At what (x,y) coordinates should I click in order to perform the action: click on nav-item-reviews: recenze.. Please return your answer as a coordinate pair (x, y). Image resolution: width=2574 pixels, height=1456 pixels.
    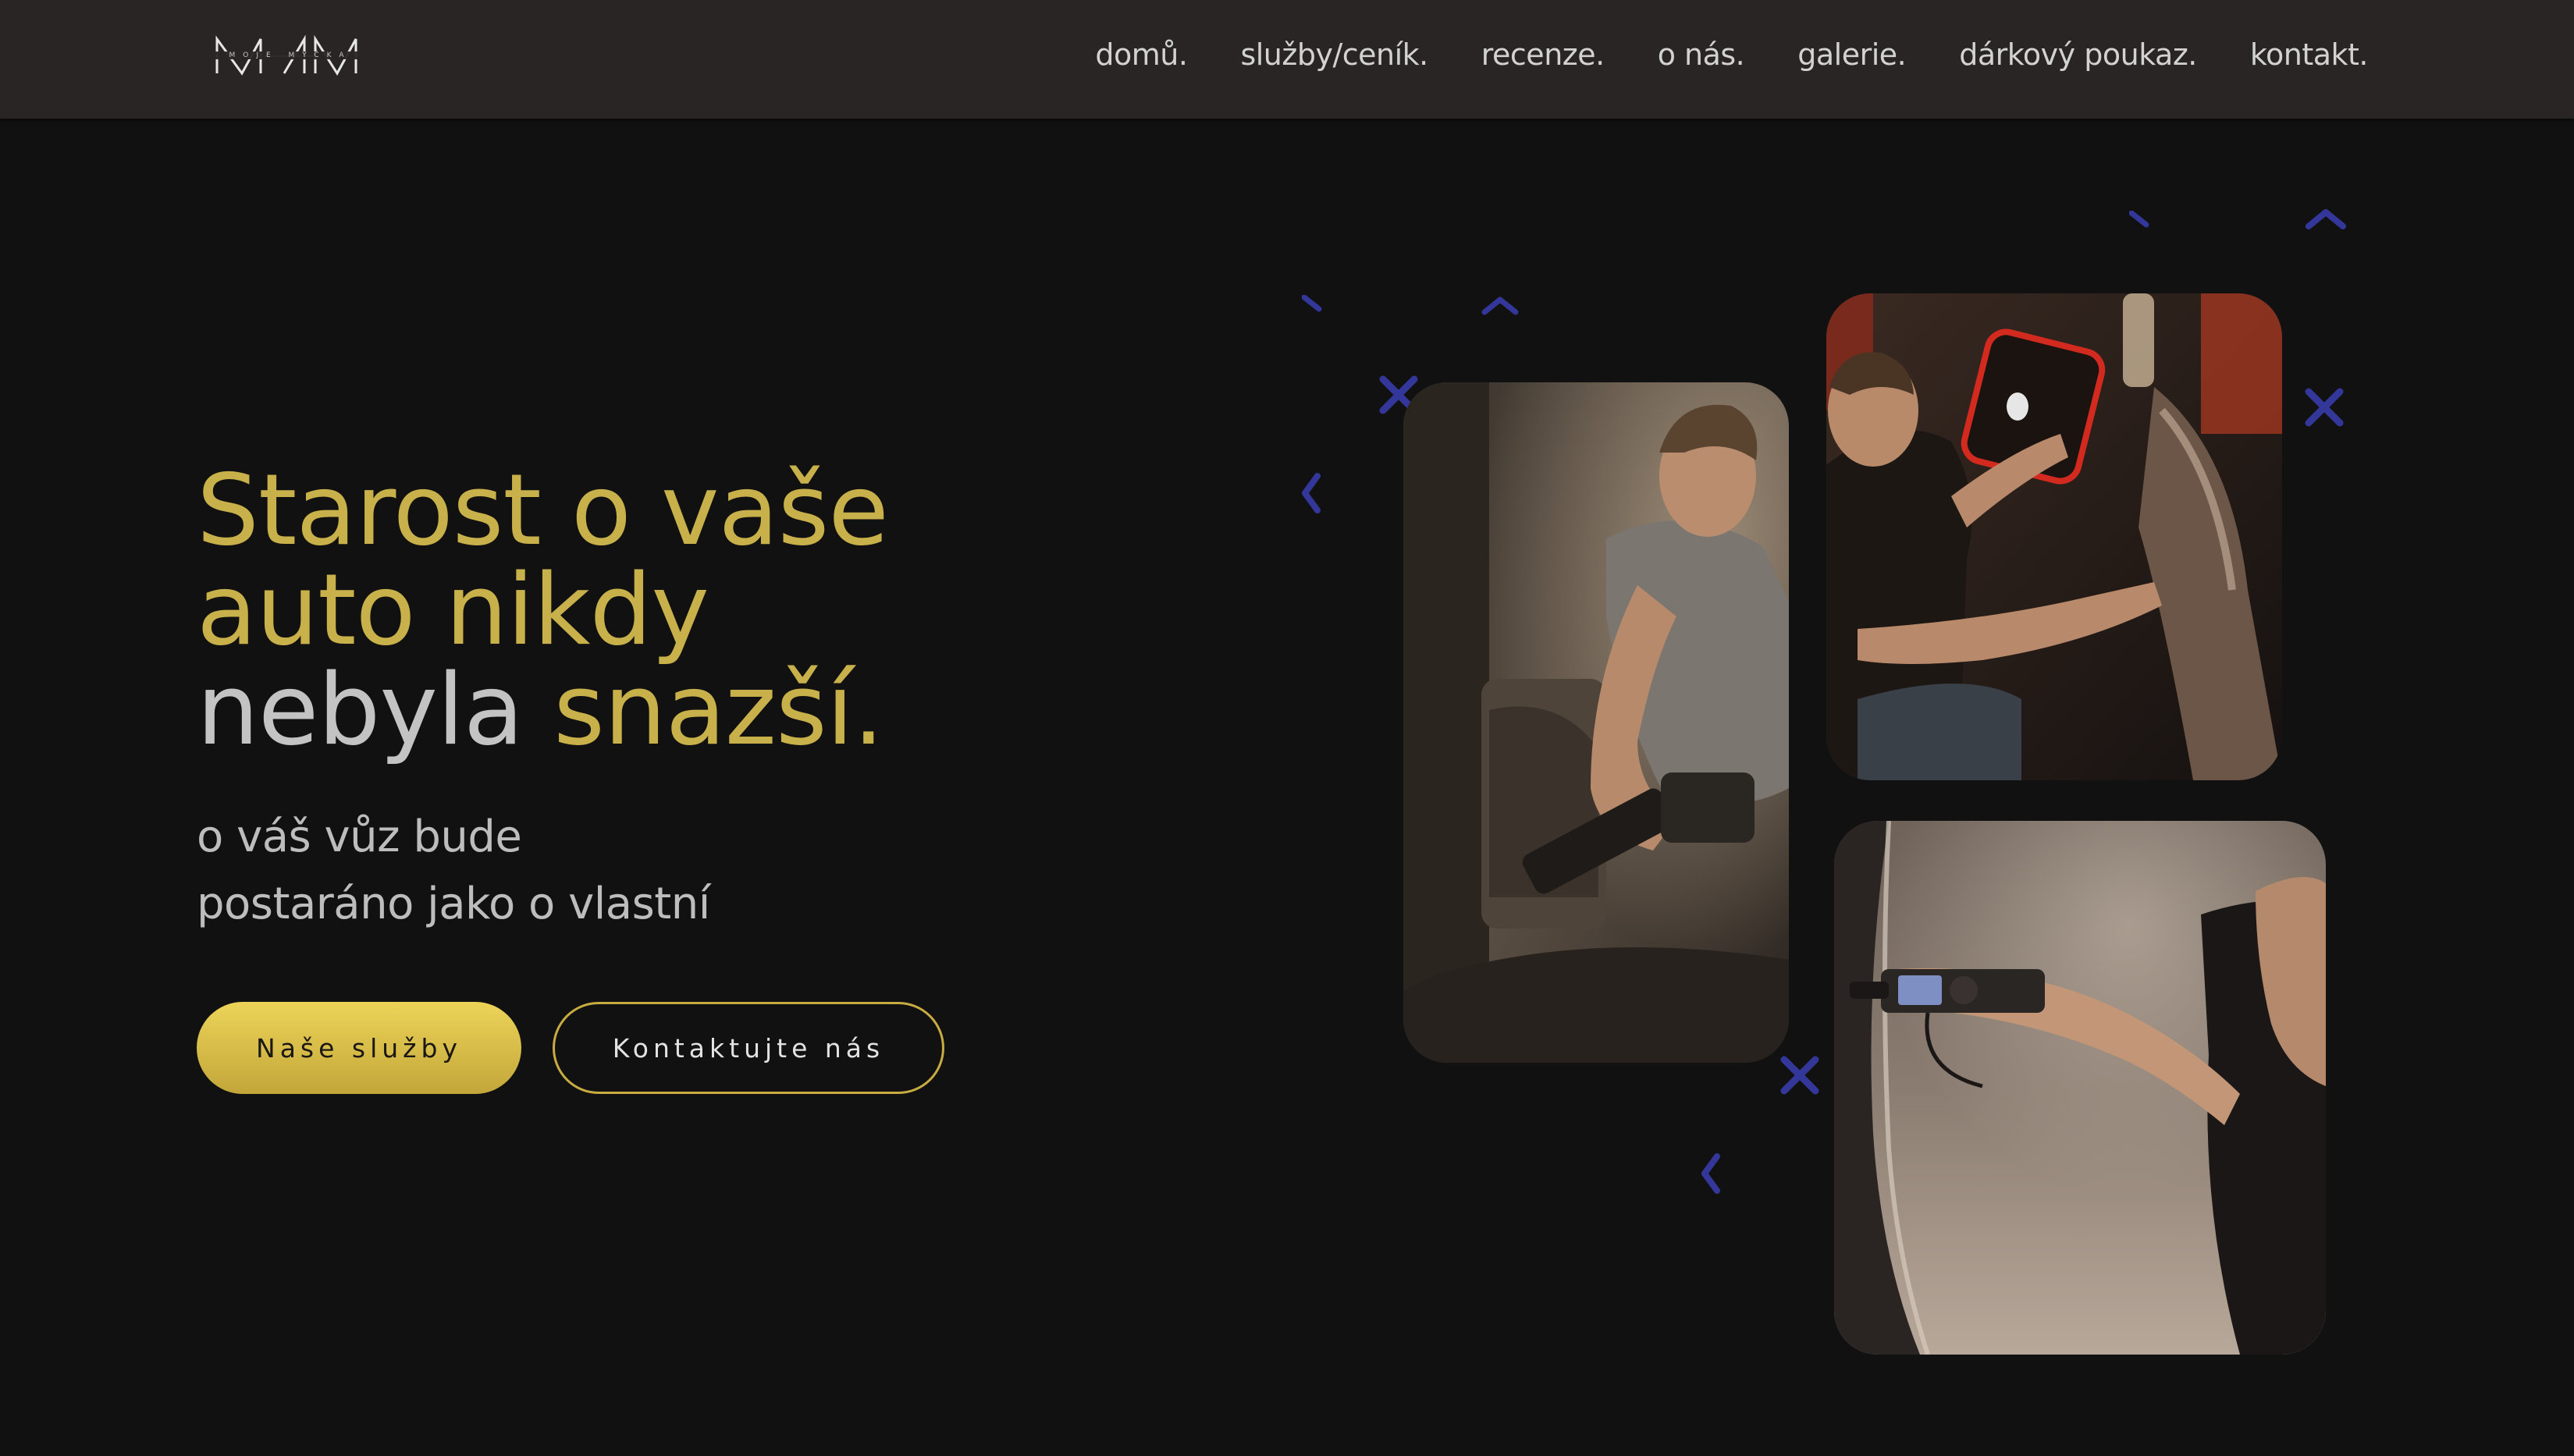
    Looking at the image, I should click on (1543, 55).